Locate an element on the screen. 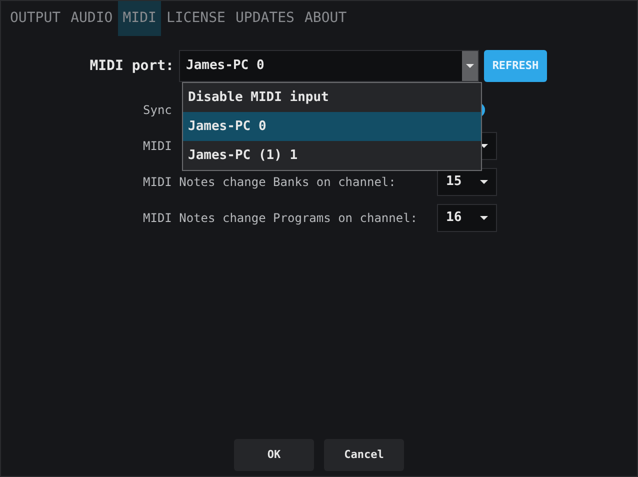 This screenshot has width=638, height=477. dropdown-toggle is located at coordinates (470, 66).